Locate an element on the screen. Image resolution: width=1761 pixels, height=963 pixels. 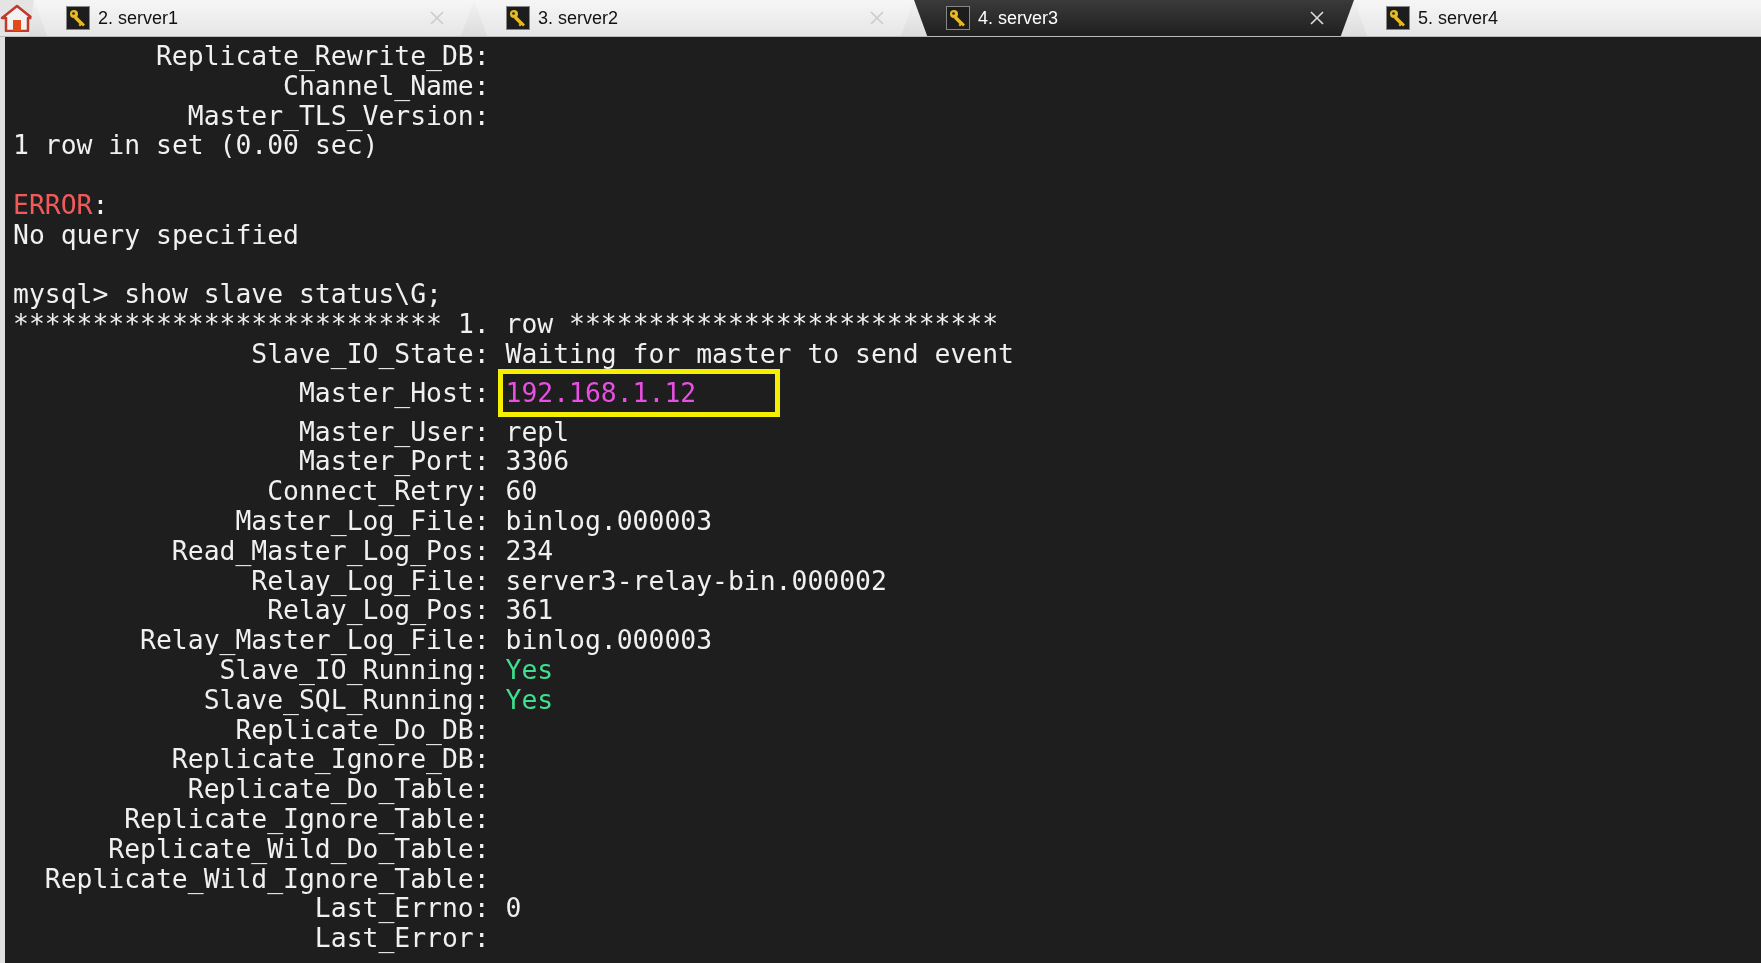
field-label: Connect_Retry: is located at coordinates (378, 491).